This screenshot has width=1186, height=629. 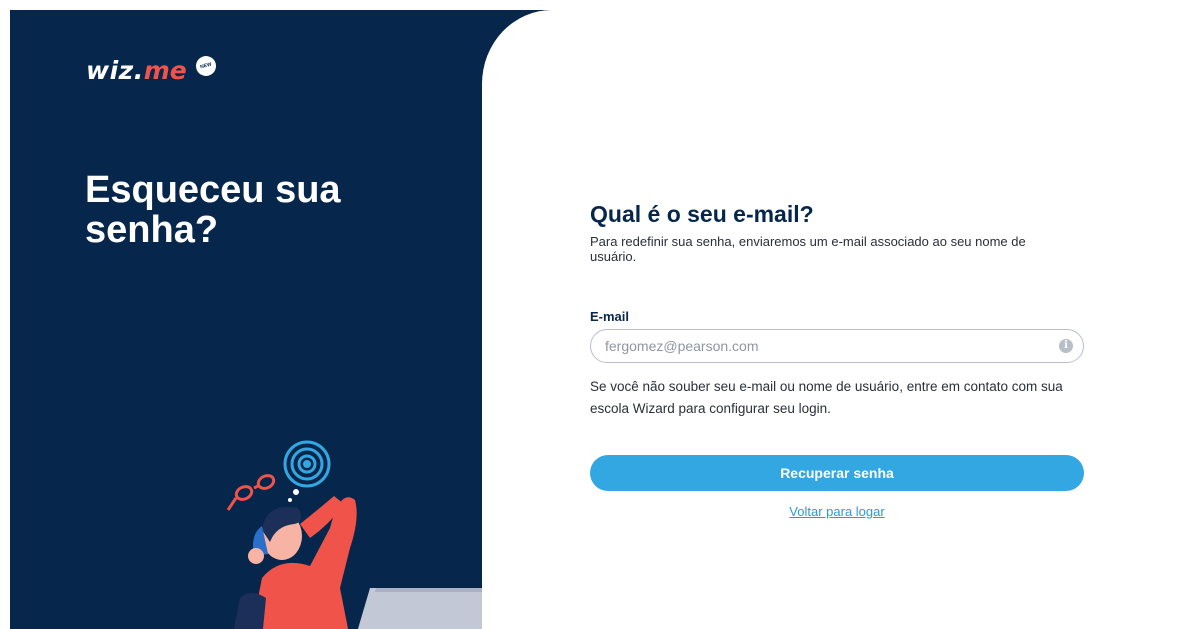 I want to click on info-icon: i, so click(x=1066, y=346).